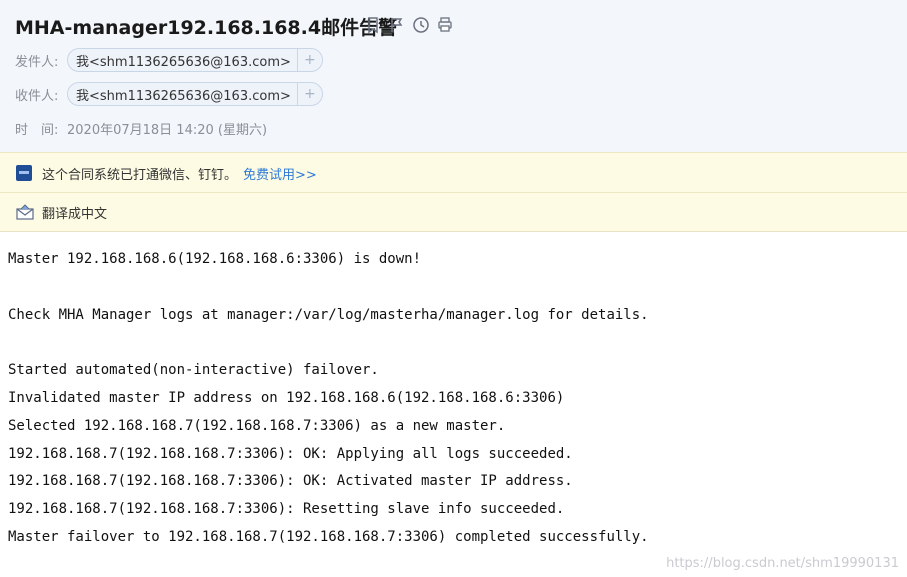  I want to click on contract-app-icon, so click(24, 173).